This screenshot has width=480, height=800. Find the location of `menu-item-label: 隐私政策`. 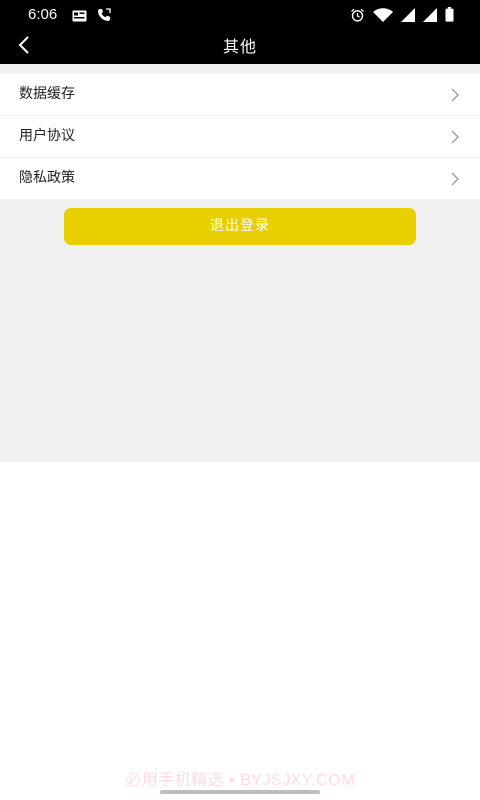

menu-item-label: 隐私政策 is located at coordinates (47, 178).